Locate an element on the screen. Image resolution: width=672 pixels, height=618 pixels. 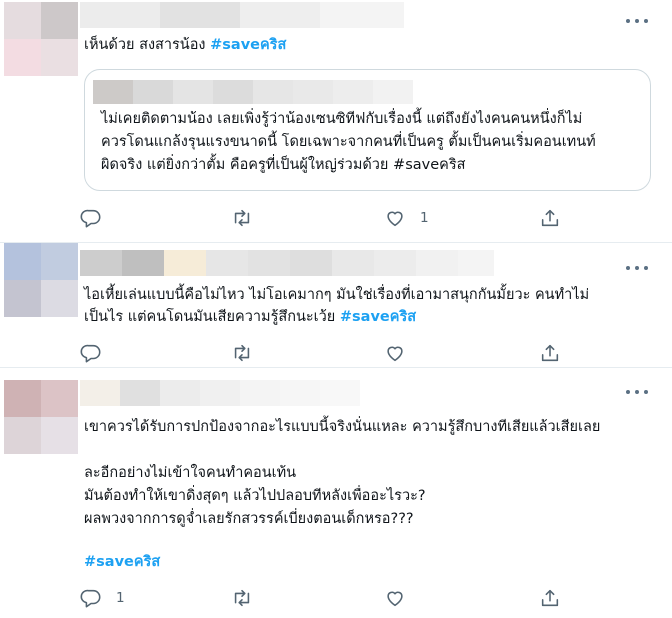
reply-button: 1 is located at coordinates (102, 598).